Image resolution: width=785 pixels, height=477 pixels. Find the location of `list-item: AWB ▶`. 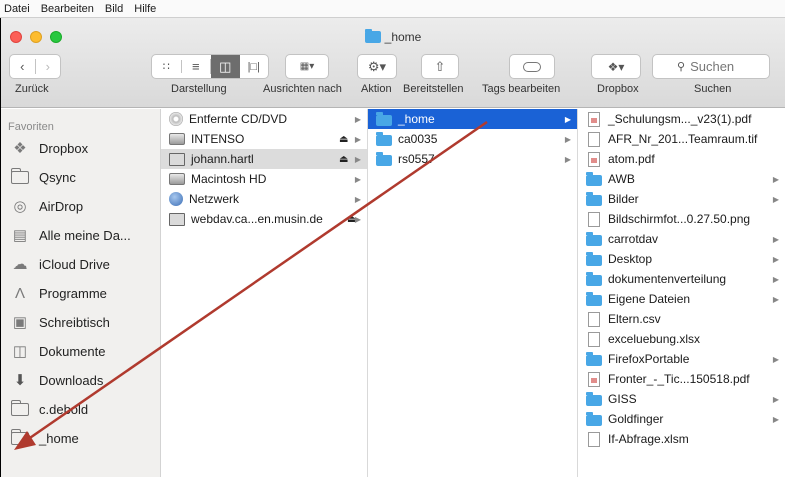

list-item: AWB ▶ is located at coordinates (681, 179).